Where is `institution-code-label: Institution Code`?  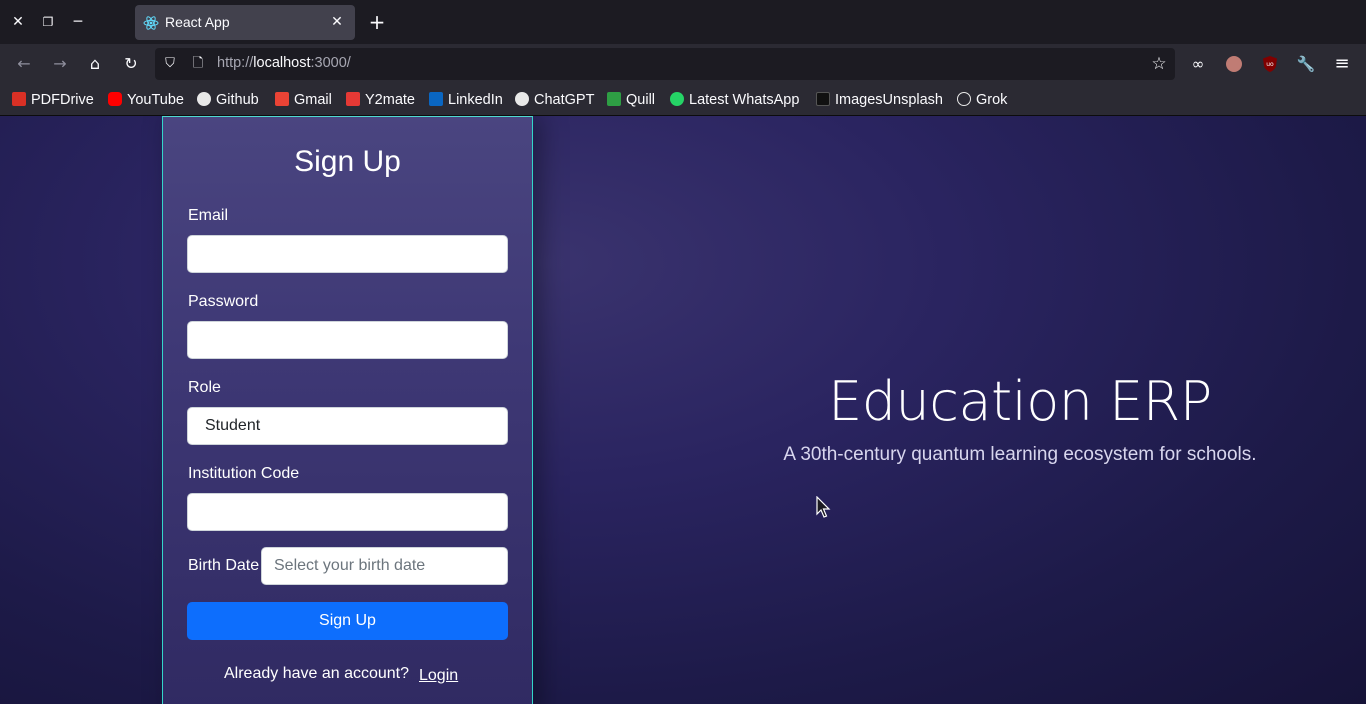 institution-code-label: Institution Code is located at coordinates (244, 473).